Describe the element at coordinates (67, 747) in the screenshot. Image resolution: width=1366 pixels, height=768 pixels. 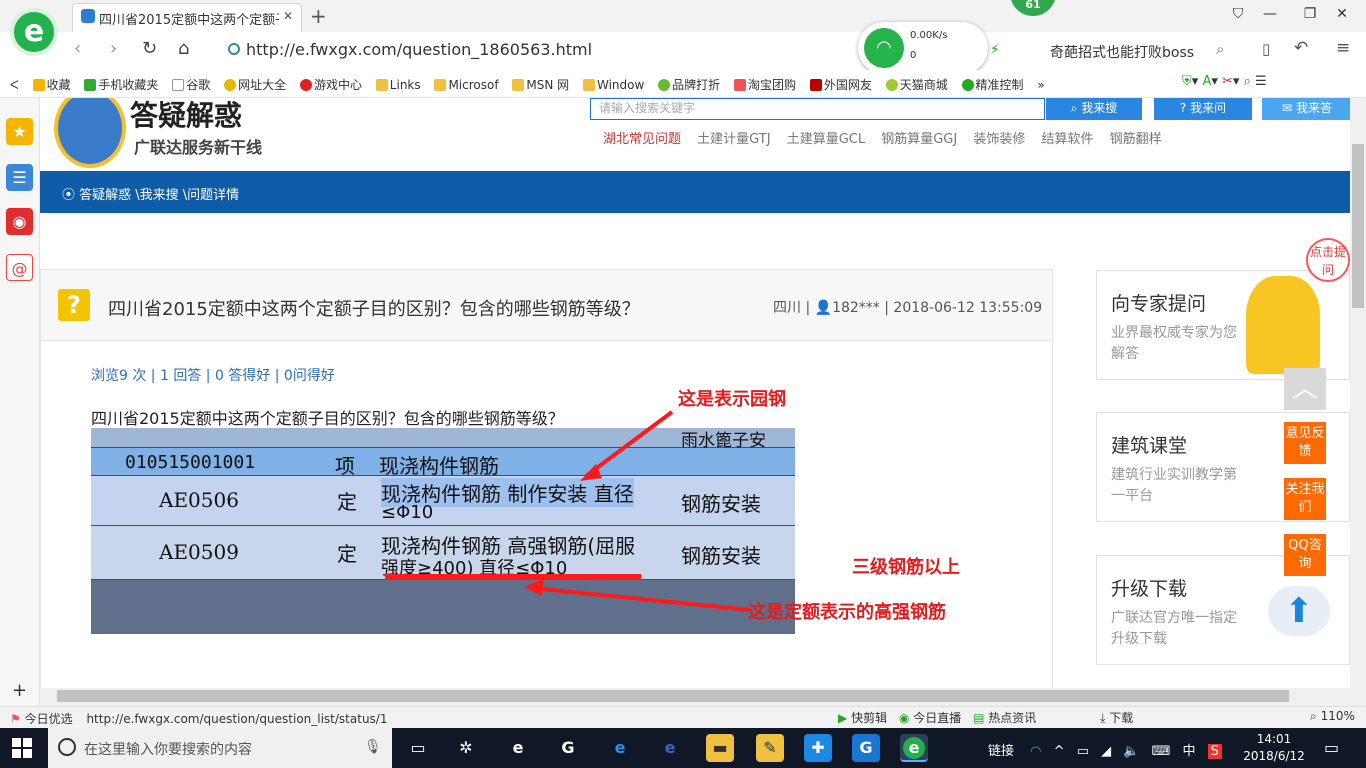
I see `search-circle-icon` at that location.